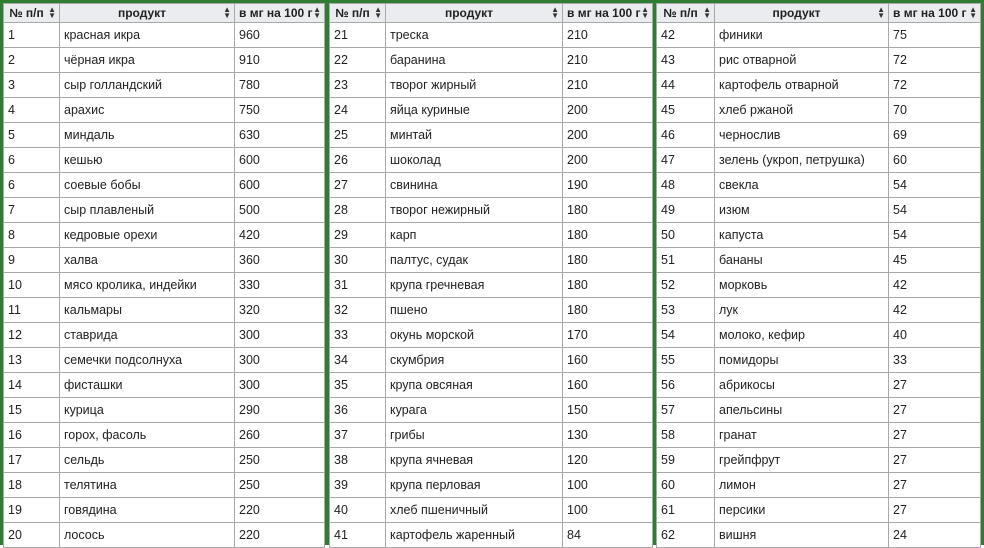 Image resolution: width=984 pixels, height=548 pixels. What do you see at coordinates (147, 260) in the screenshot?
I see `cell-product: халва` at bounding box center [147, 260].